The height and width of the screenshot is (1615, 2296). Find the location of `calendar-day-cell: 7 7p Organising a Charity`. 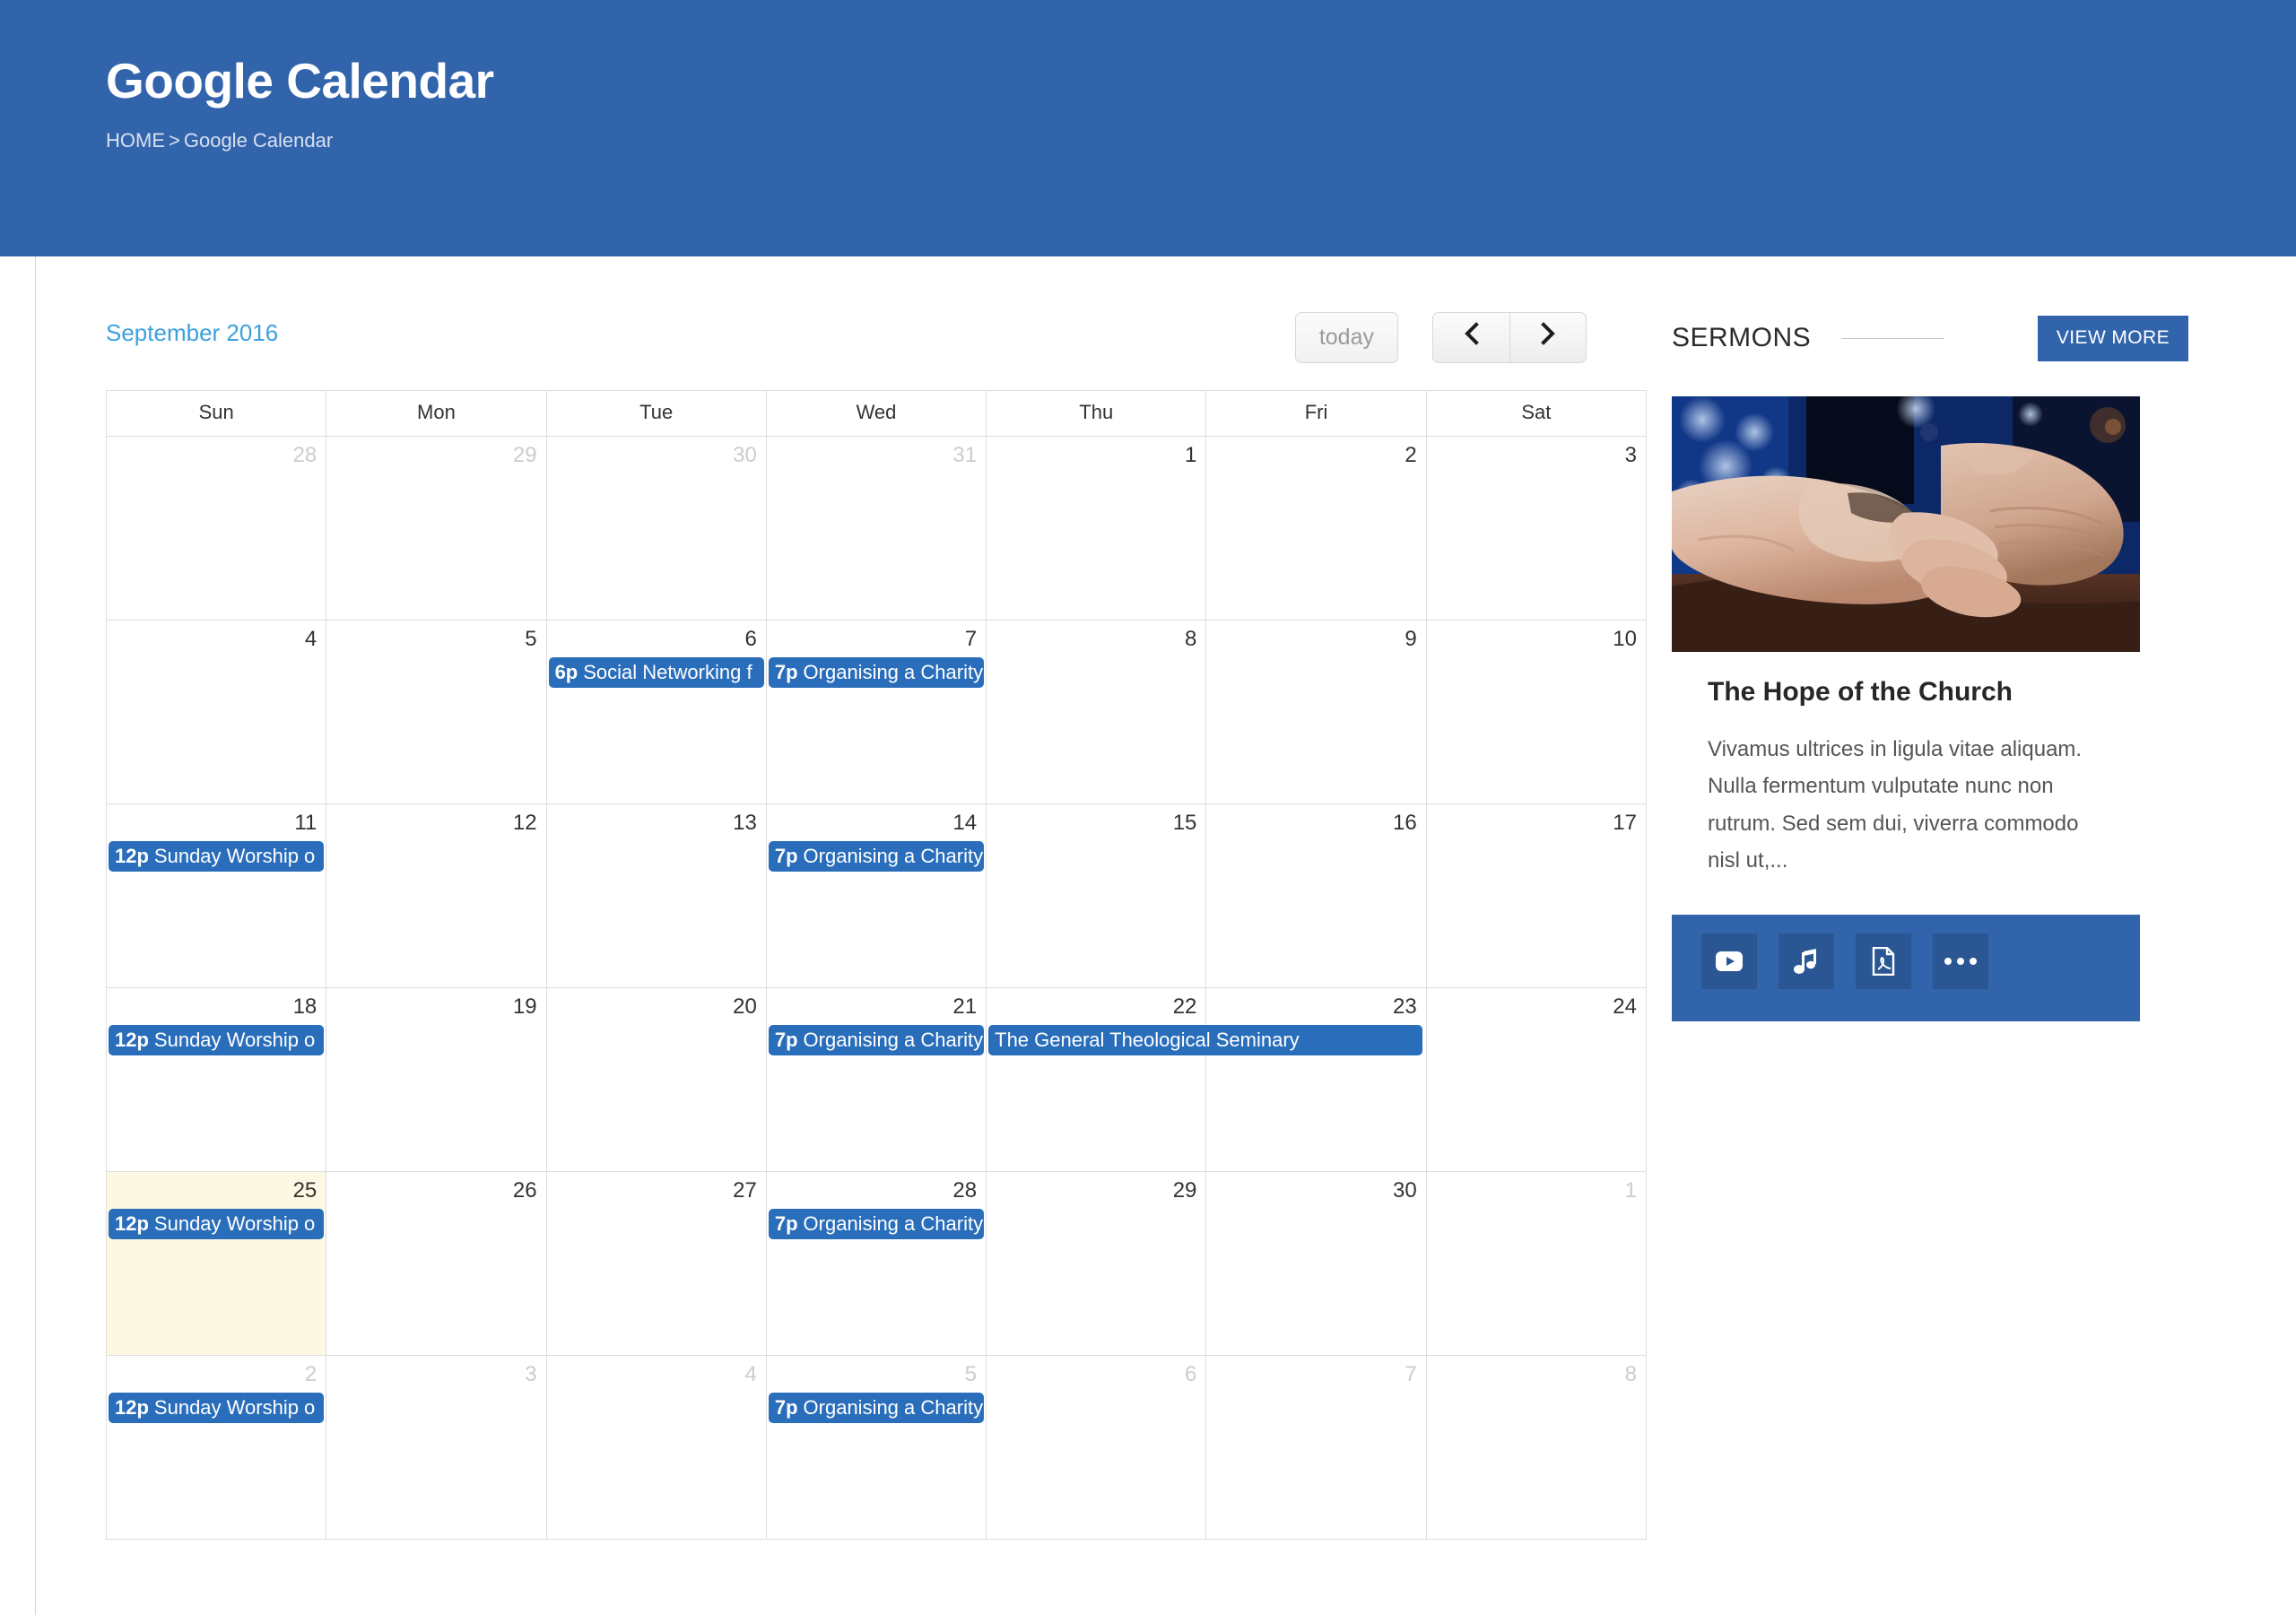

calendar-day-cell: 7 7p Organising a Charity is located at coordinates (876, 712).